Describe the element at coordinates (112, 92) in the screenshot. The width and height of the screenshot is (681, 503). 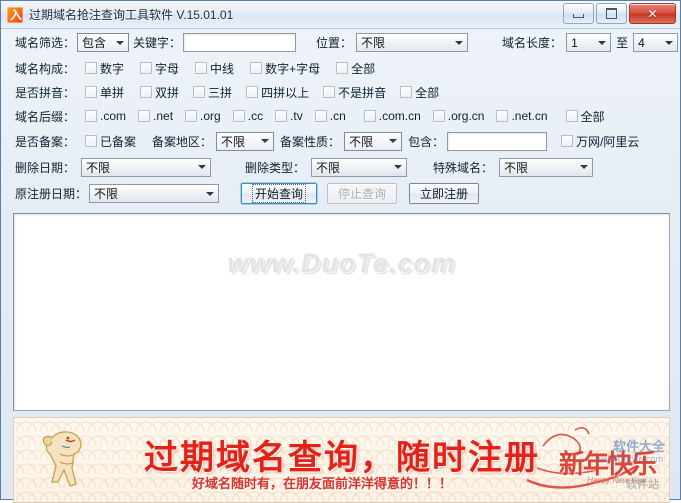
I see `checkbox-label: 单拼` at that location.